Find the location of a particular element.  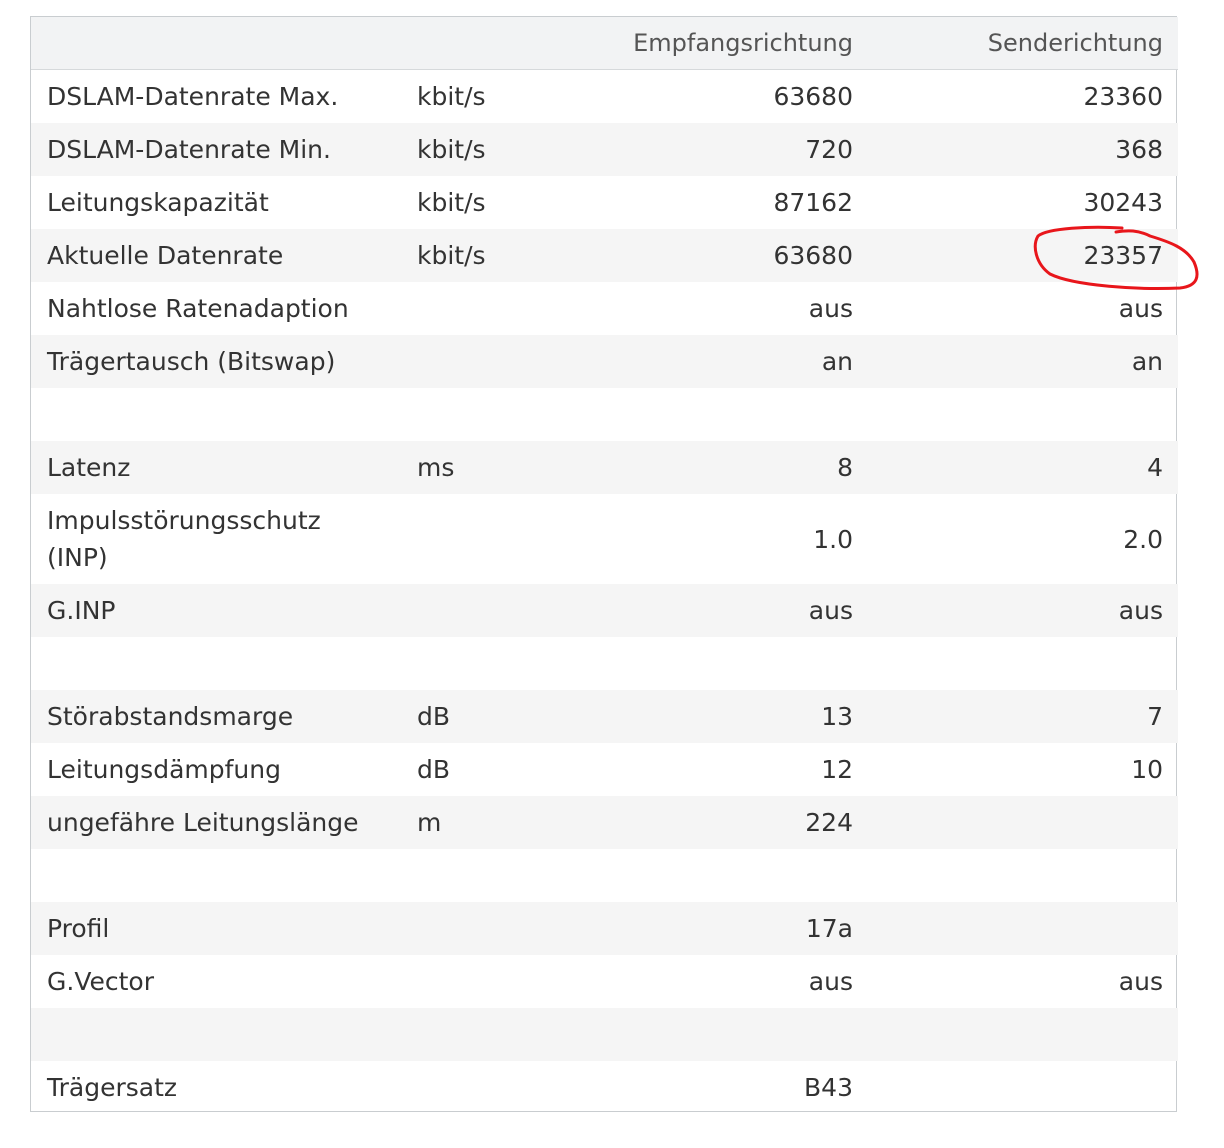

table-row: Latenz ms 8 4 is located at coordinates (604, 467).